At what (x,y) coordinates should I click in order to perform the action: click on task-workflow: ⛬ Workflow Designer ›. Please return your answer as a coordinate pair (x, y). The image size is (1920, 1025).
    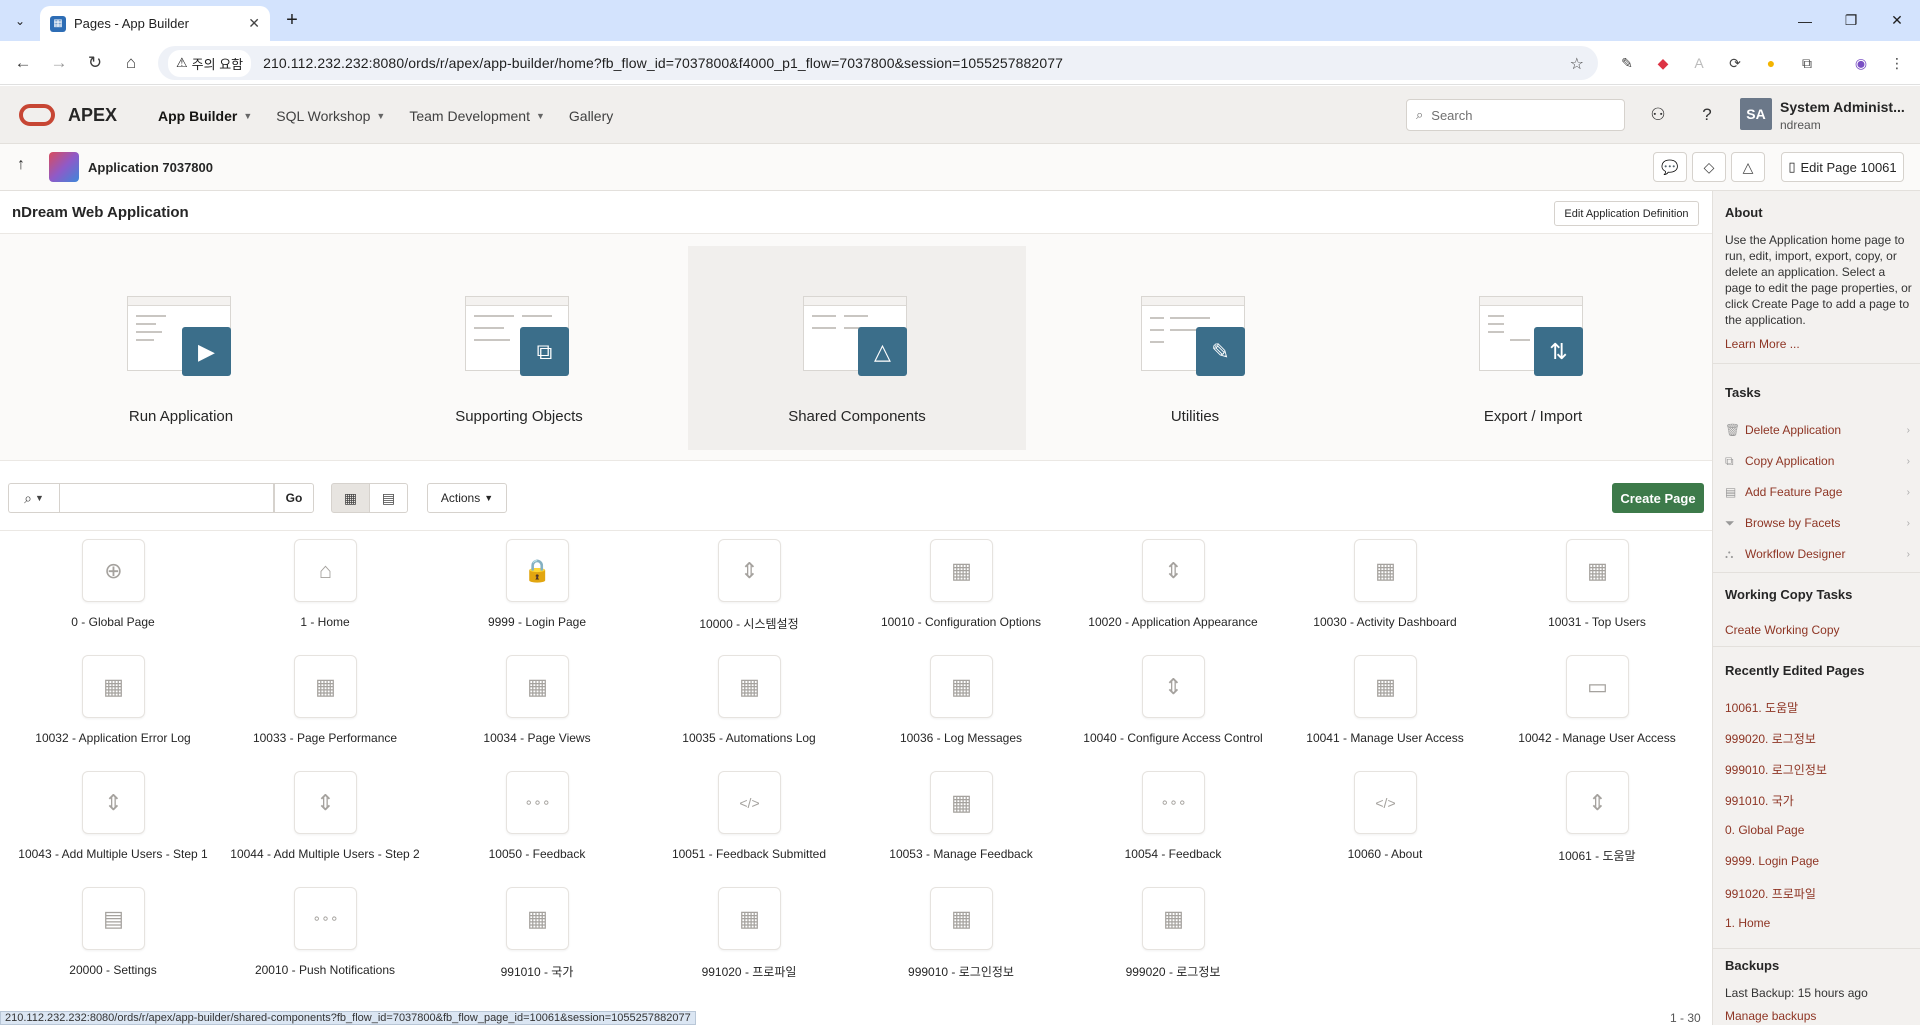
    Looking at the image, I should click on (1817, 554).